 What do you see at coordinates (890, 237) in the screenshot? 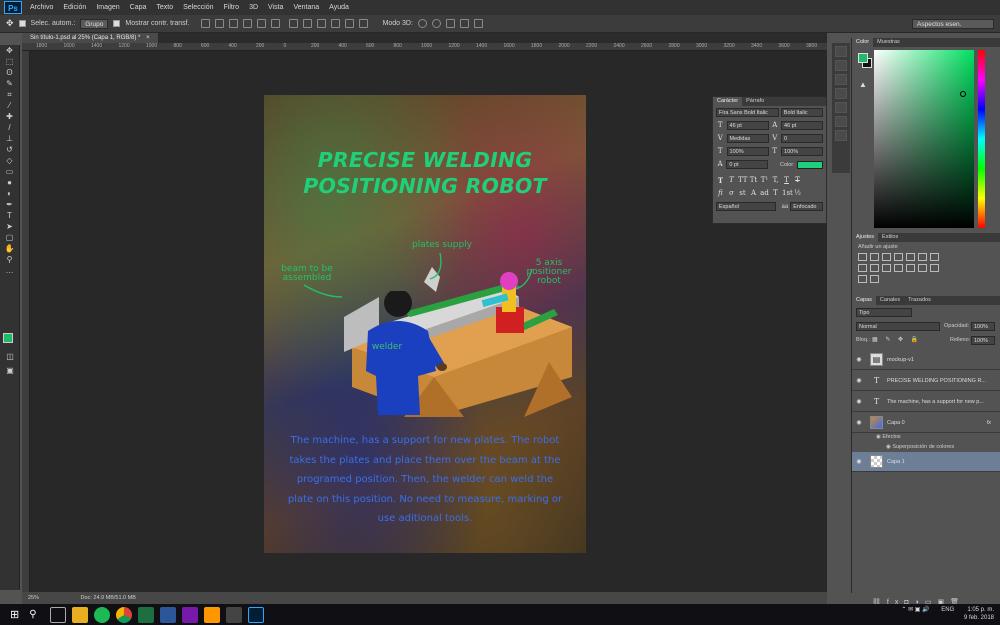
I see `tab-estilos: Estilos` at bounding box center [890, 237].